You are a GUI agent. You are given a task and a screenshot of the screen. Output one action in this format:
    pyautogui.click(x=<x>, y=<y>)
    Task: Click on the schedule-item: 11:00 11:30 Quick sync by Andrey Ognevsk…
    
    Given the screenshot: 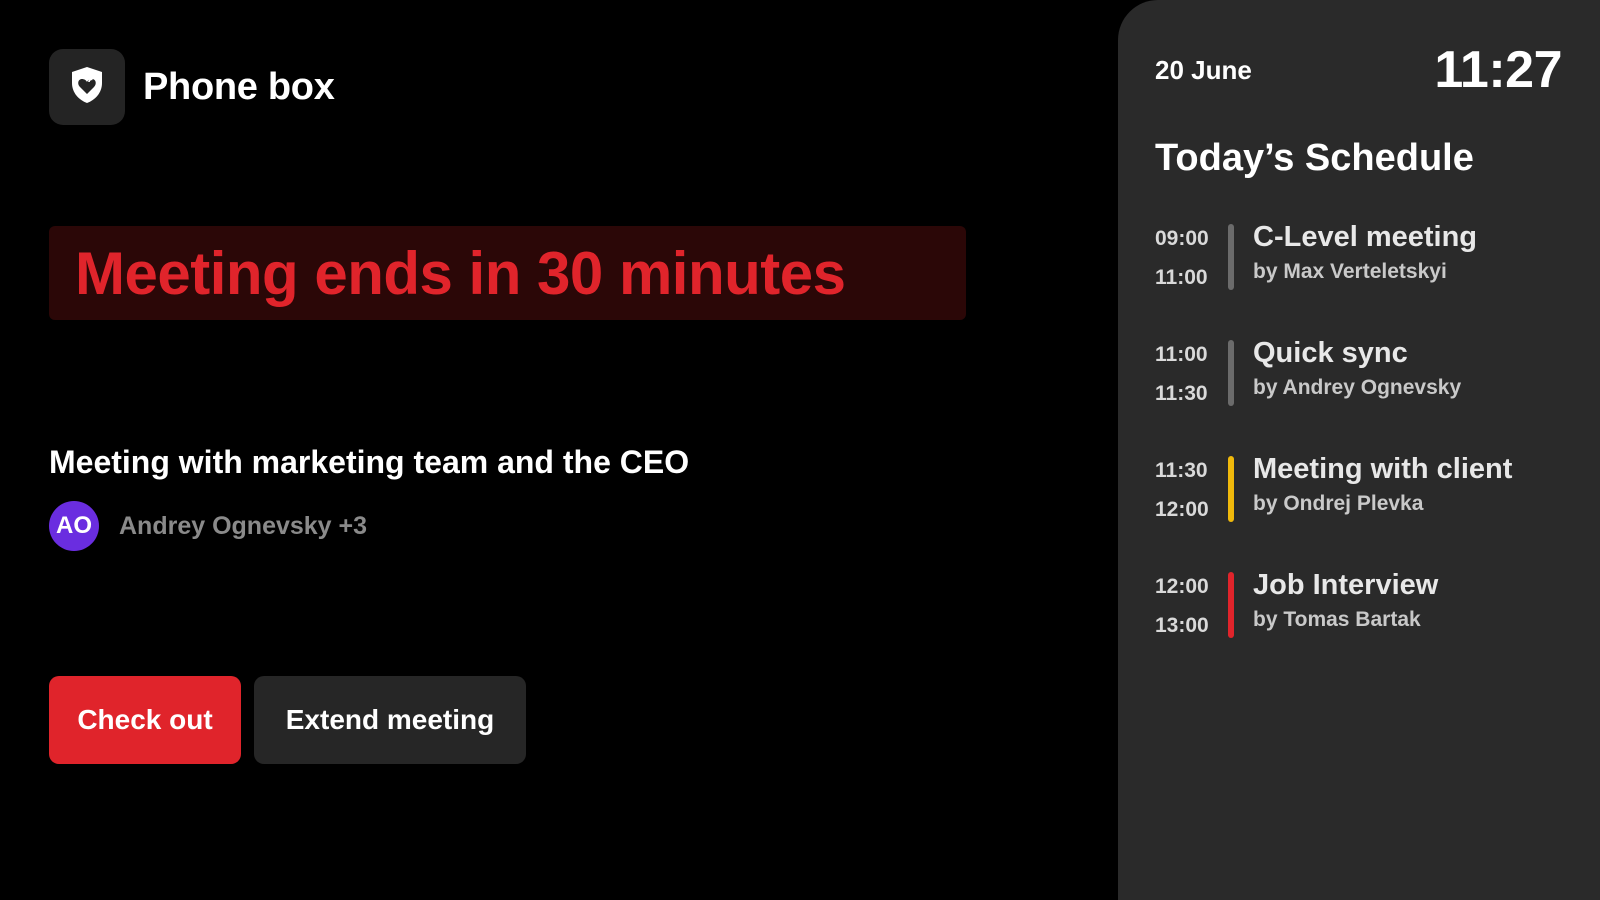 What is the action you would take?
    pyautogui.click(x=1365, y=394)
    